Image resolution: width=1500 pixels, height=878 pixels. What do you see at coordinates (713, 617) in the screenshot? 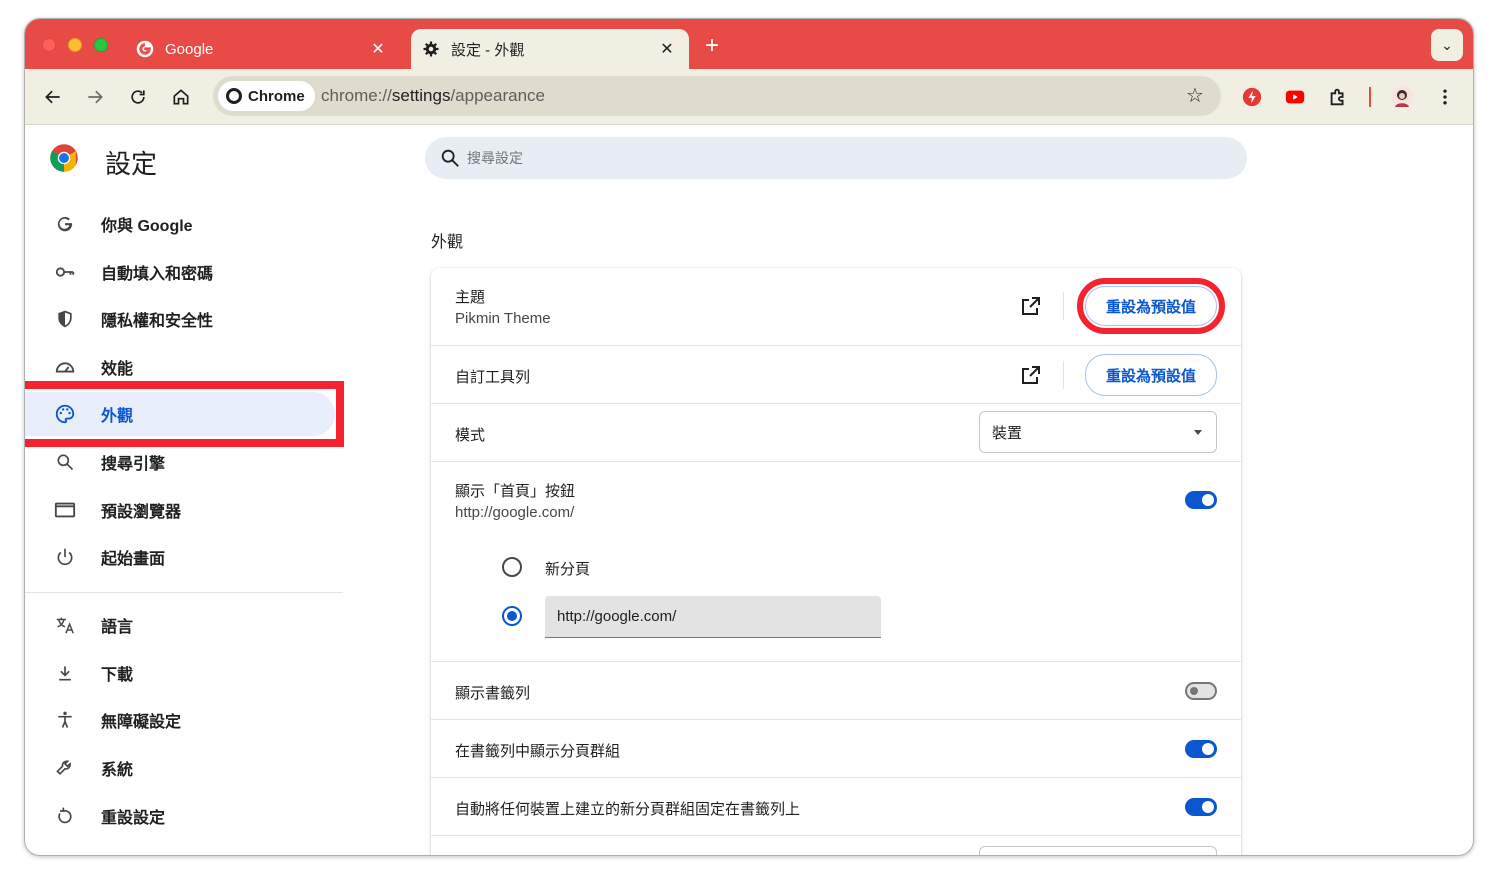
I see `home-url-input: http://google.com/` at bounding box center [713, 617].